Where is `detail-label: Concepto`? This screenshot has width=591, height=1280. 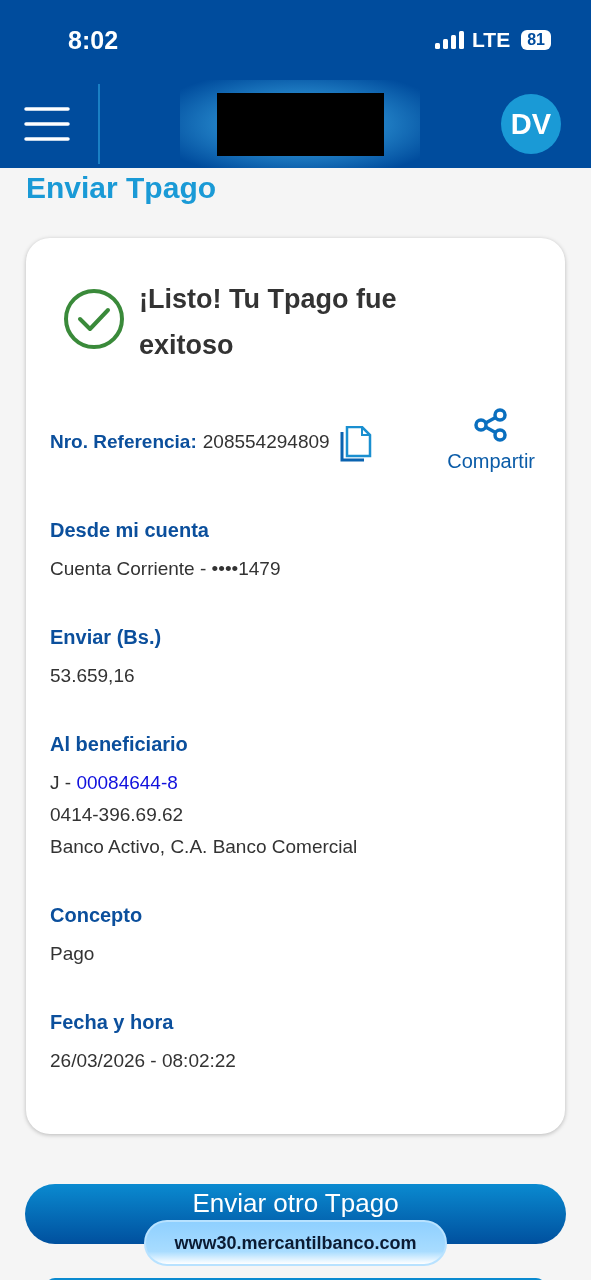
detail-label: Concepto is located at coordinates (97, 915).